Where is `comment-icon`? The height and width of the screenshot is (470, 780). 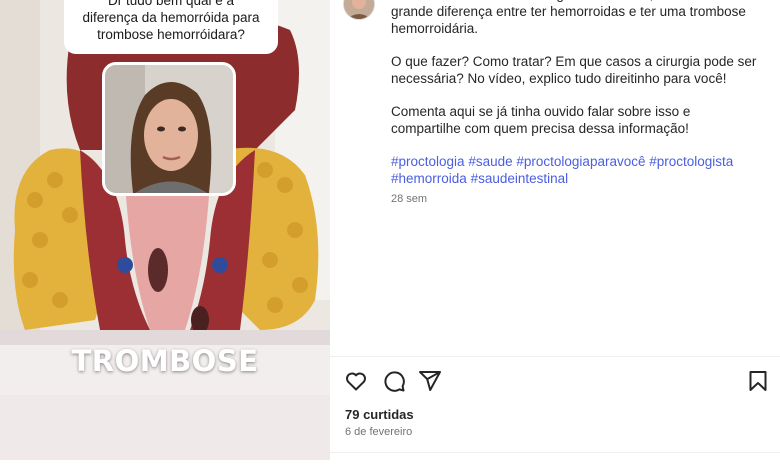
comment-icon is located at coordinates (394, 381).